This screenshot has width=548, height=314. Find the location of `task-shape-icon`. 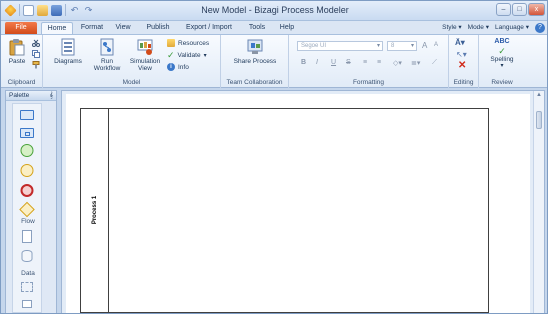

task-shape-icon is located at coordinates (27, 115).